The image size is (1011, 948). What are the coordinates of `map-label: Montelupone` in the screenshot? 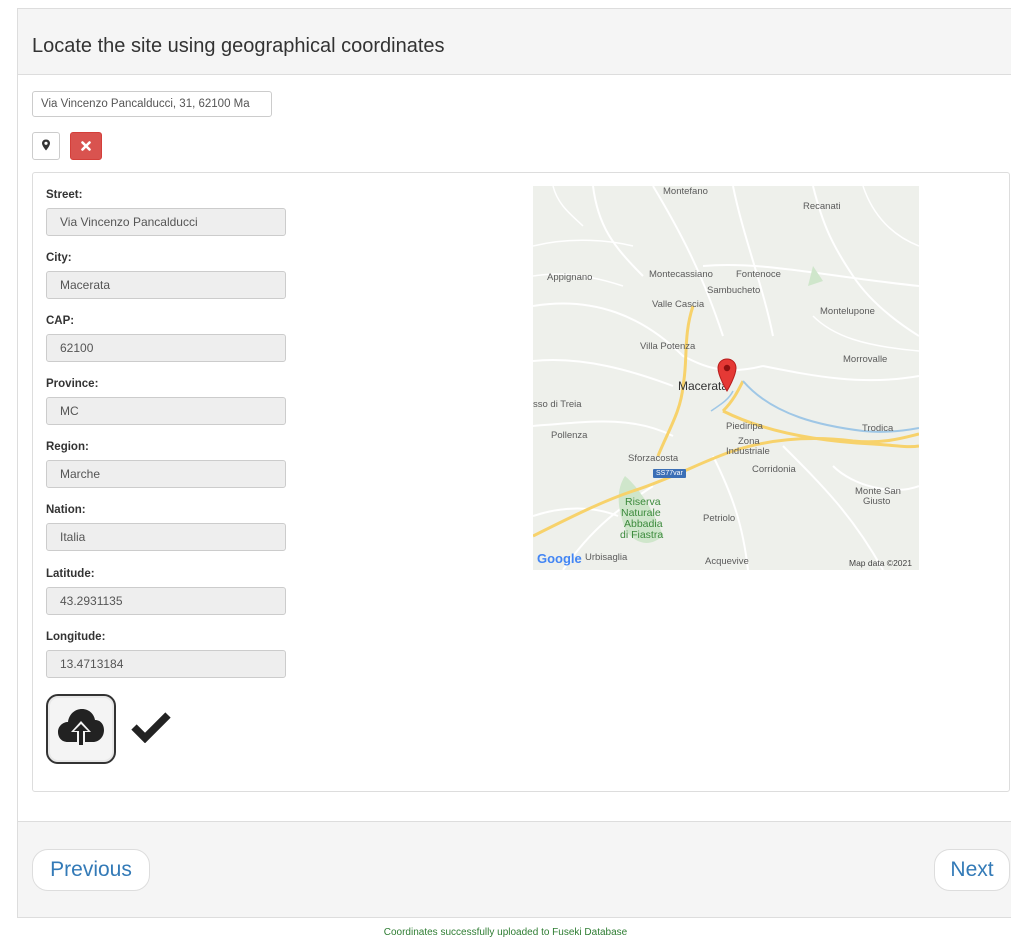 It's located at (847, 311).